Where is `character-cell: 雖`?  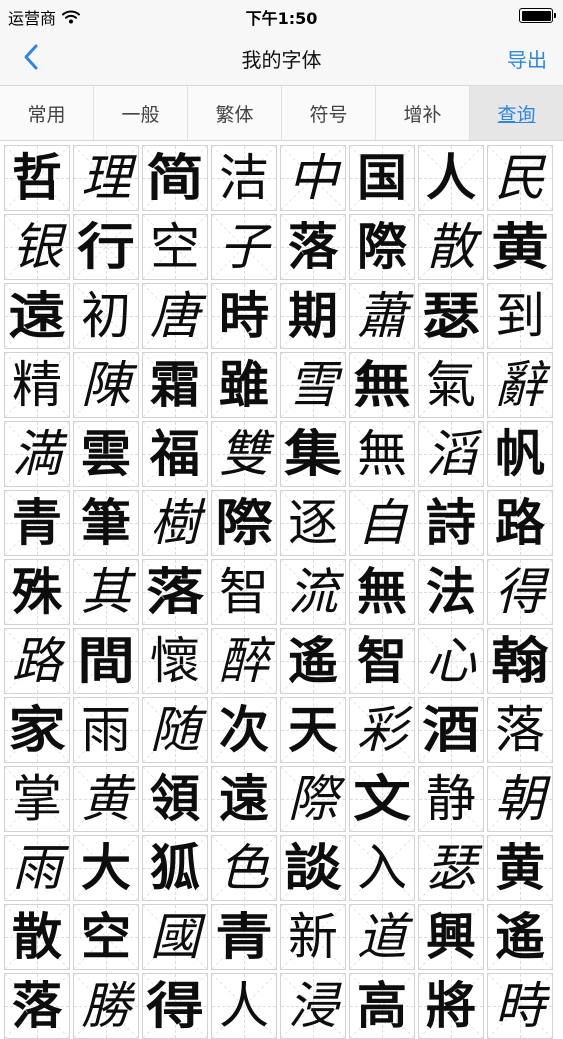
character-cell: 雖 is located at coordinates (244, 385).